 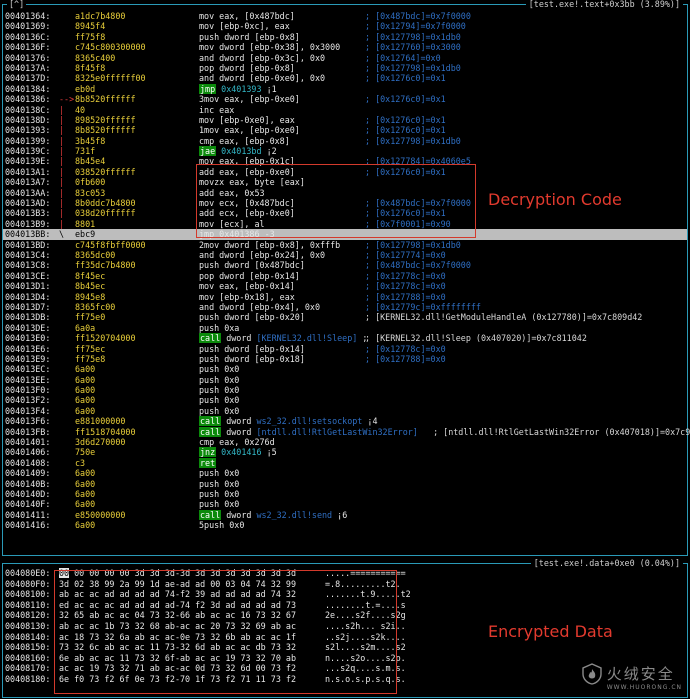 What do you see at coordinates (28, 647) in the screenshot?
I see `hex-address: 00408150:` at bounding box center [28, 647].